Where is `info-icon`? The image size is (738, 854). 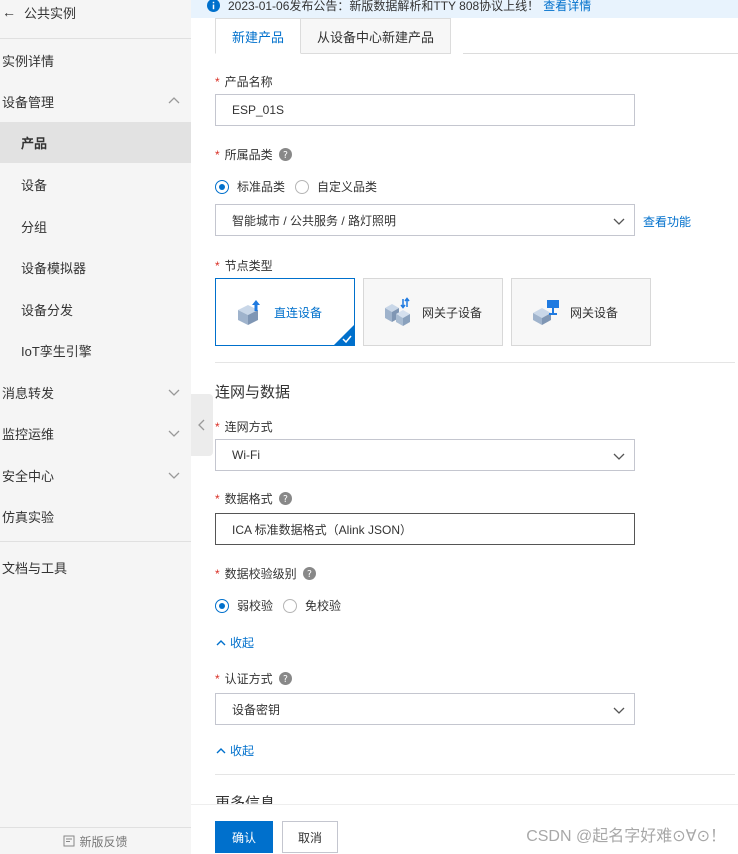
info-icon is located at coordinates (213, 6).